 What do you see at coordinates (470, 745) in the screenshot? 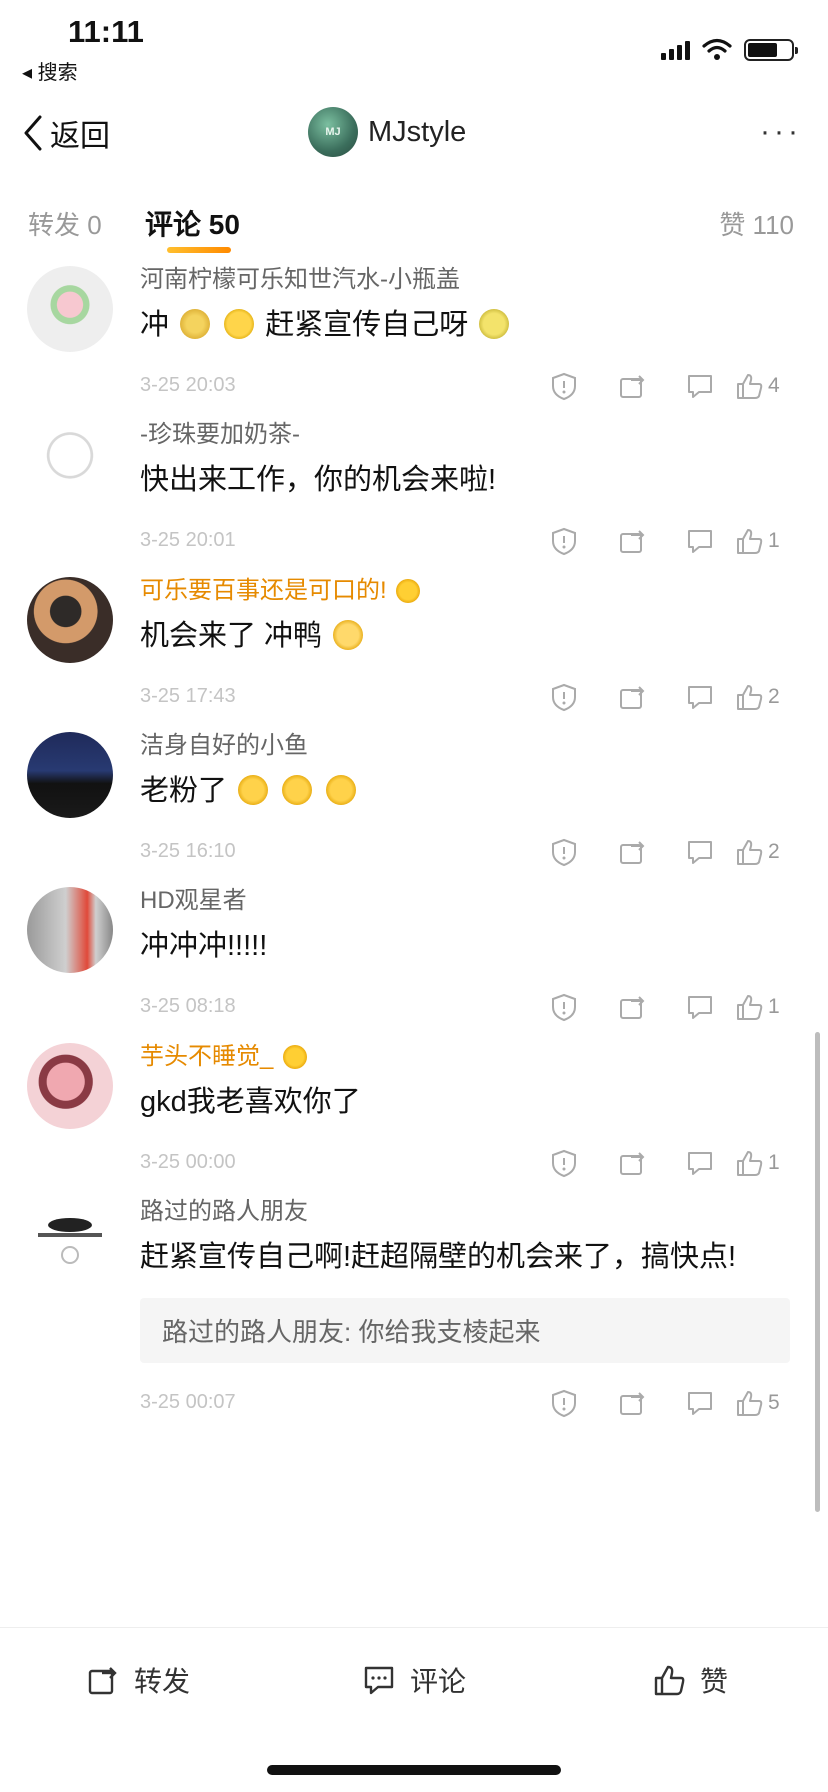
I see `commenter-name: 洁身自好的小鱼` at bounding box center [470, 745].